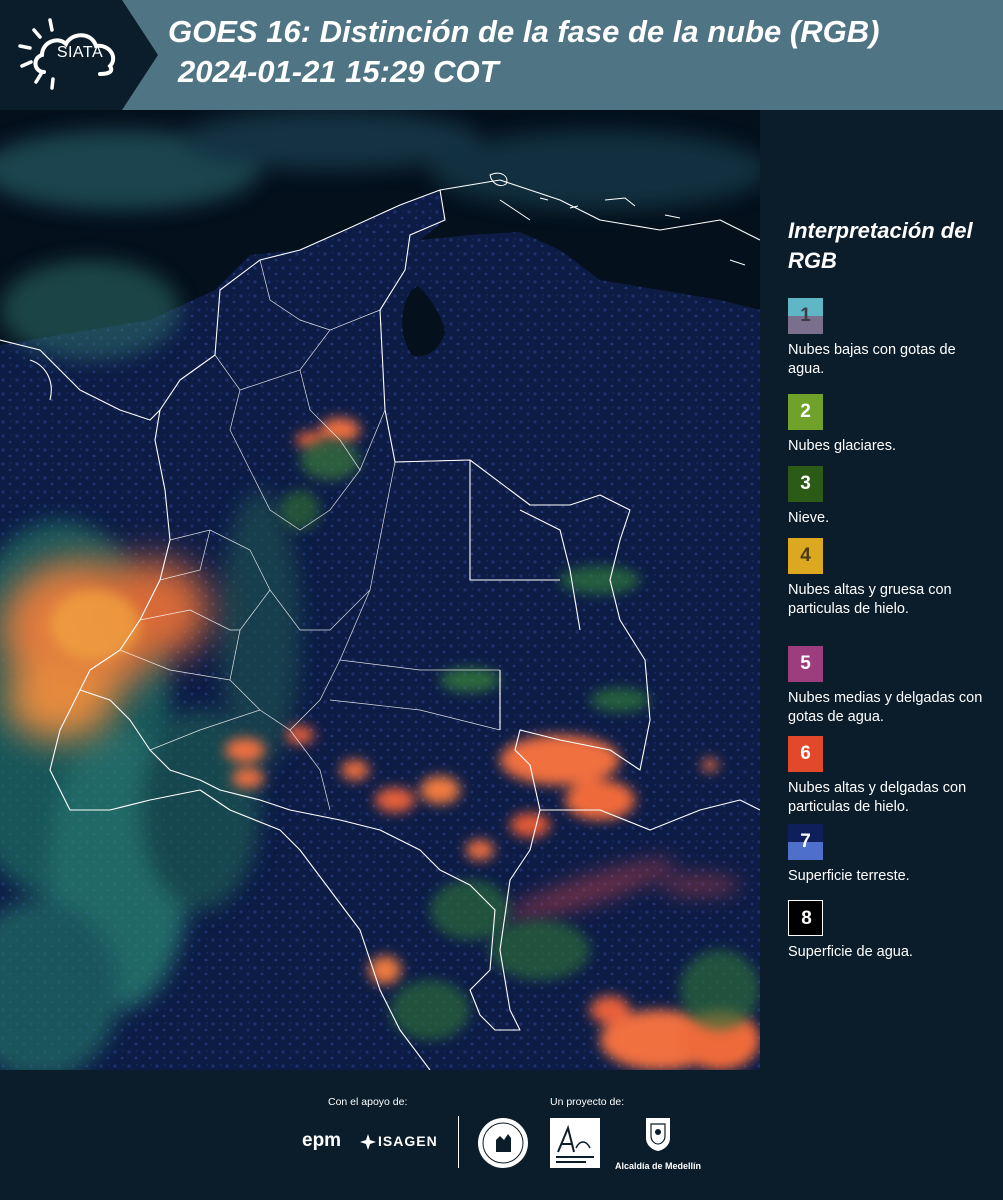 Image resolution: width=1003 pixels, height=1200 pixels. What do you see at coordinates (587, 1102) in the screenshot?
I see `project-caption: Un proyecto de:` at bounding box center [587, 1102].